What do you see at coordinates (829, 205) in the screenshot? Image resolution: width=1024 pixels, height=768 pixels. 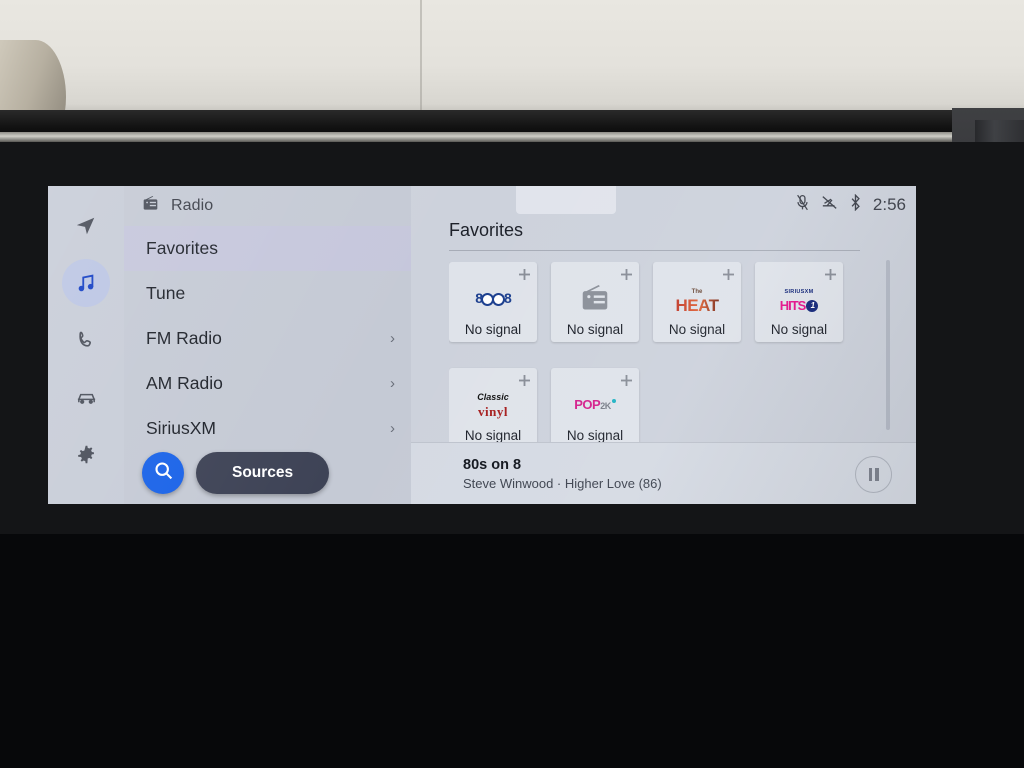 I see `antenna-off-icon` at bounding box center [829, 205].